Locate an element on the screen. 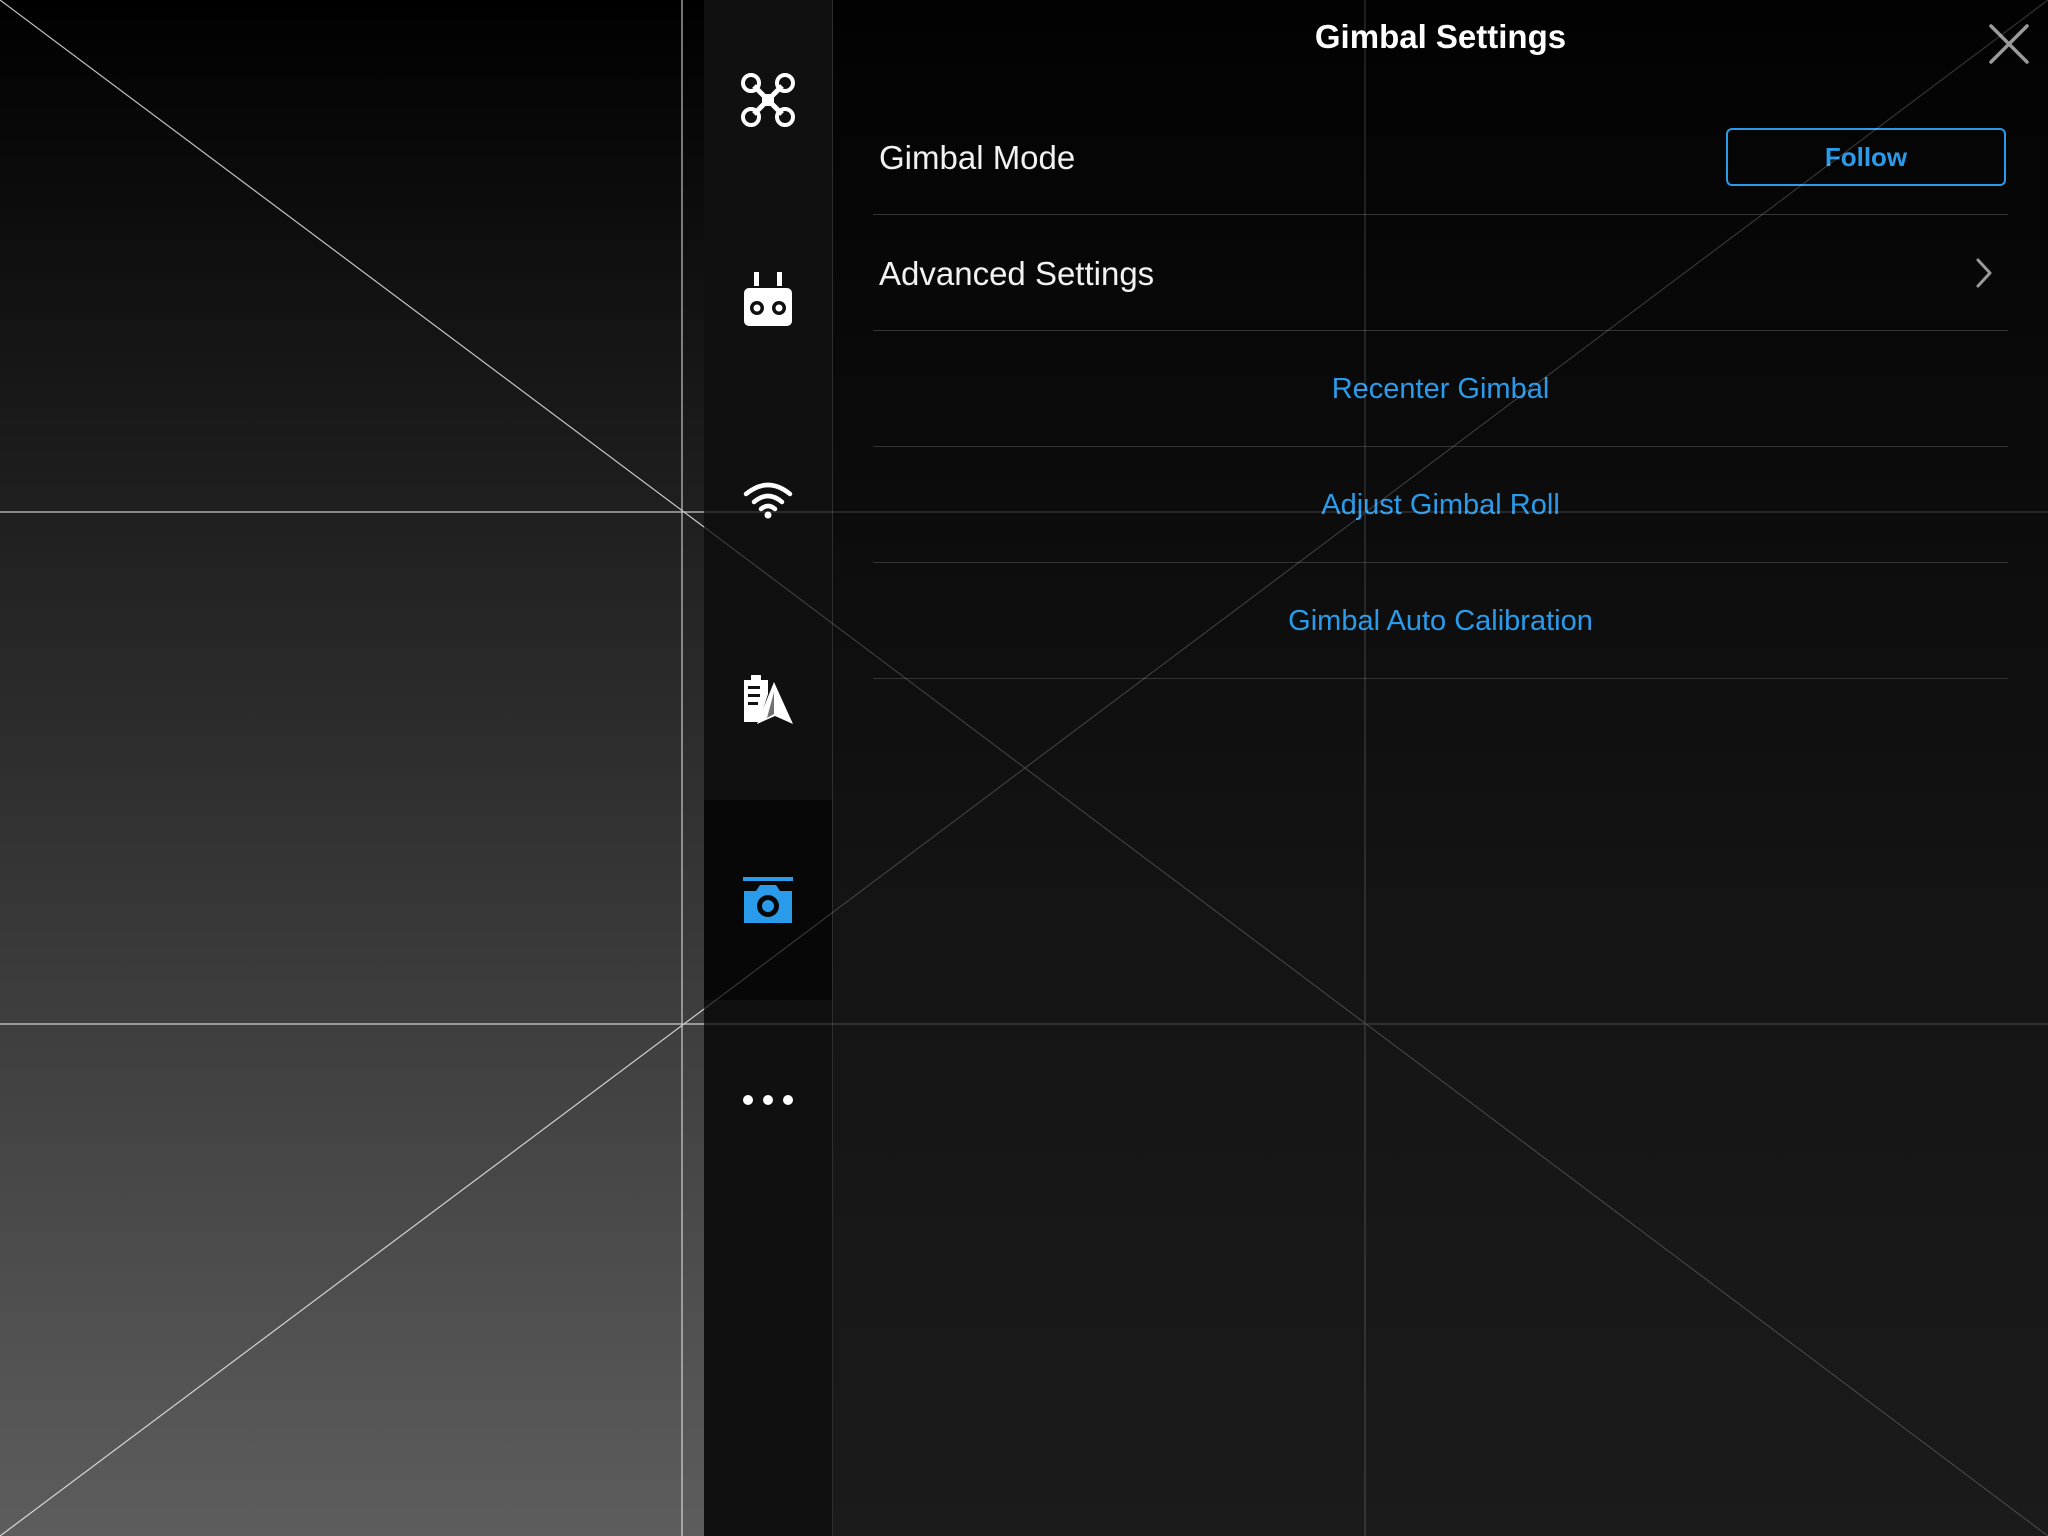 The height and width of the screenshot is (1536, 2048). gimbal-mode-button: Follow is located at coordinates (1866, 157).